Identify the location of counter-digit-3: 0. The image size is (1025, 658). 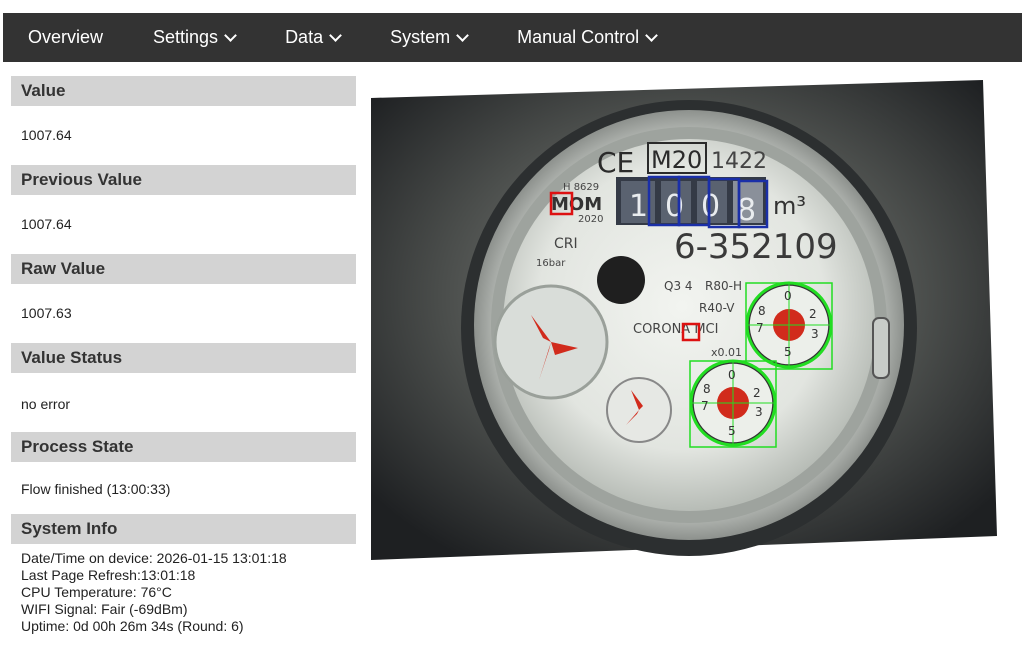
(710, 206).